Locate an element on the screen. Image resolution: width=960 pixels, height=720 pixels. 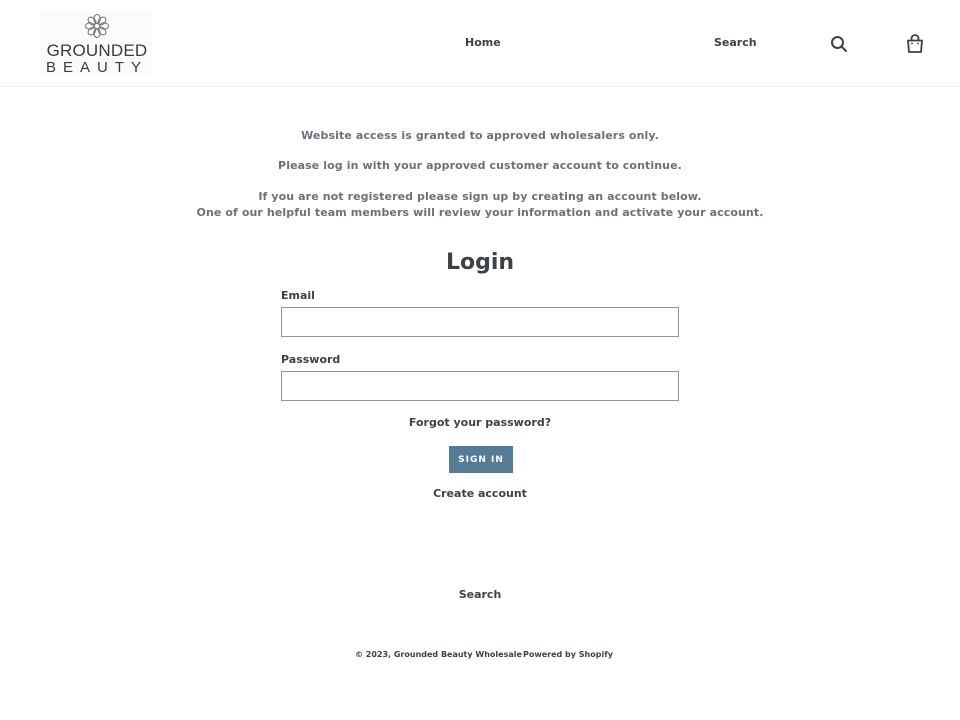
password-label: Password is located at coordinates (311, 359).